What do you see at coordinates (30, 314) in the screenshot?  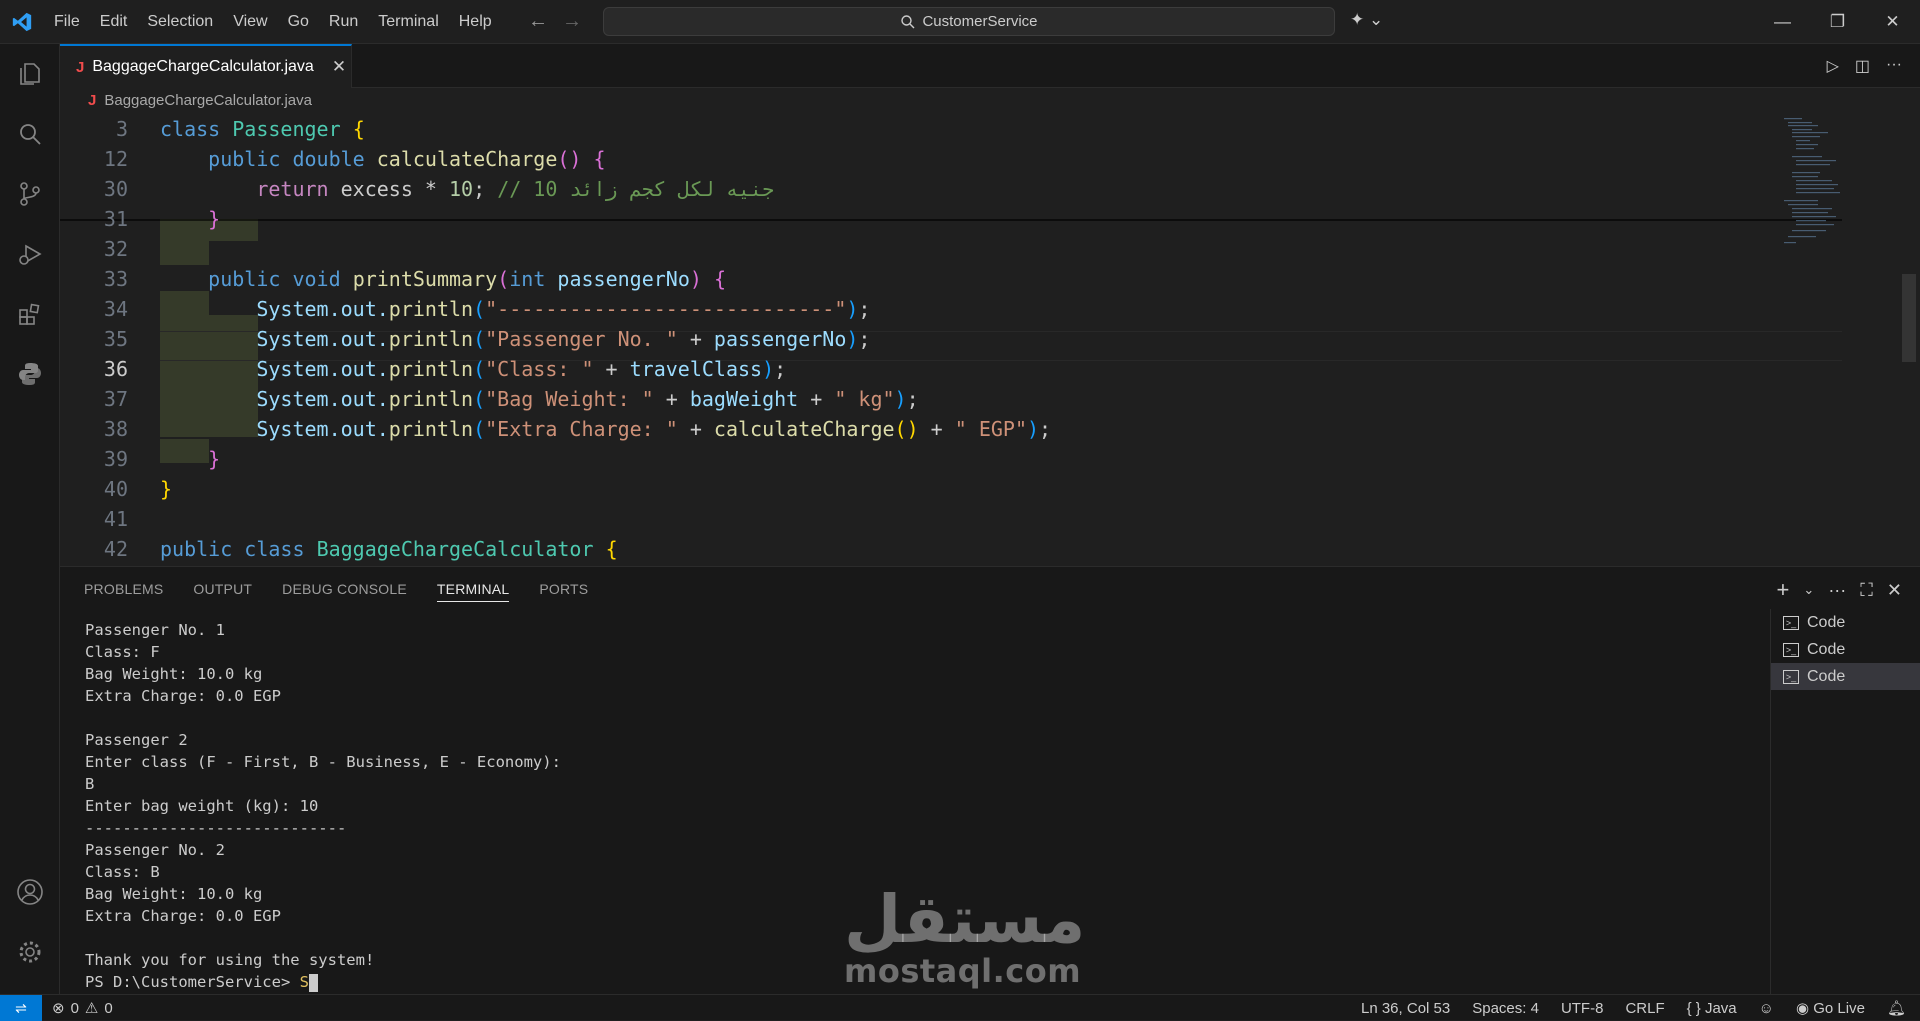 I see `extensions-icon` at bounding box center [30, 314].